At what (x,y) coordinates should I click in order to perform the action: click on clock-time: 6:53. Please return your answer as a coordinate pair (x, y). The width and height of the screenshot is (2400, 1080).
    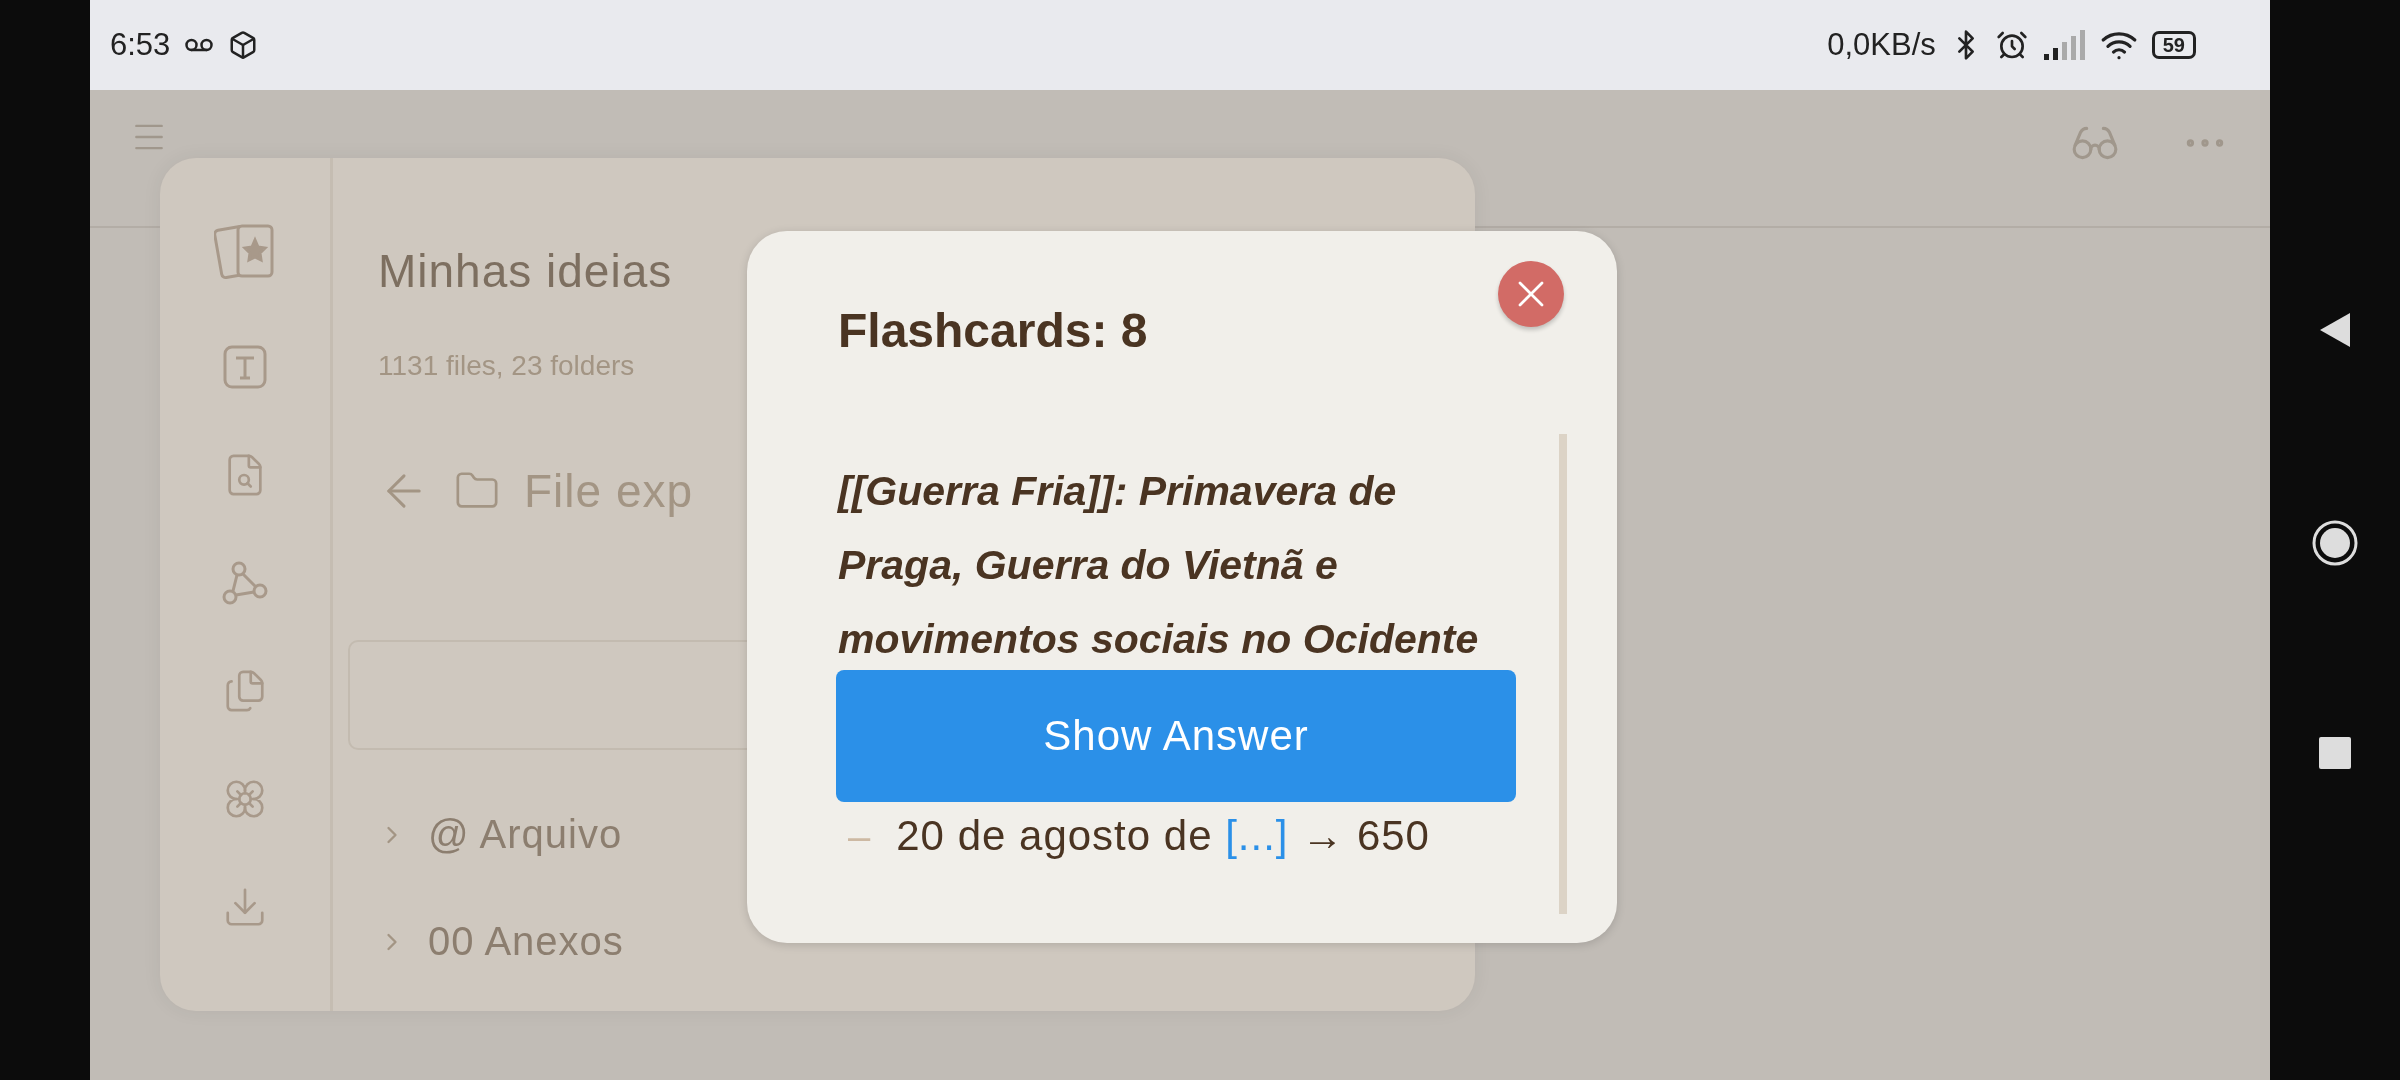
    Looking at the image, I should click on (140, 45).